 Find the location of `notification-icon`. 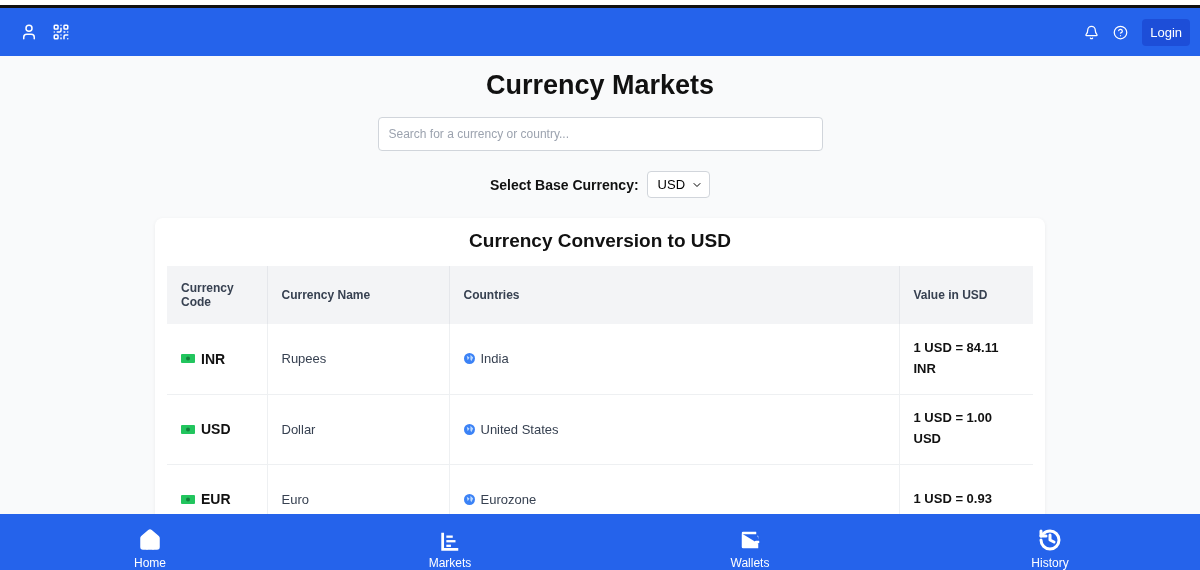

notification-icon is located at coordinates (1092, 32).